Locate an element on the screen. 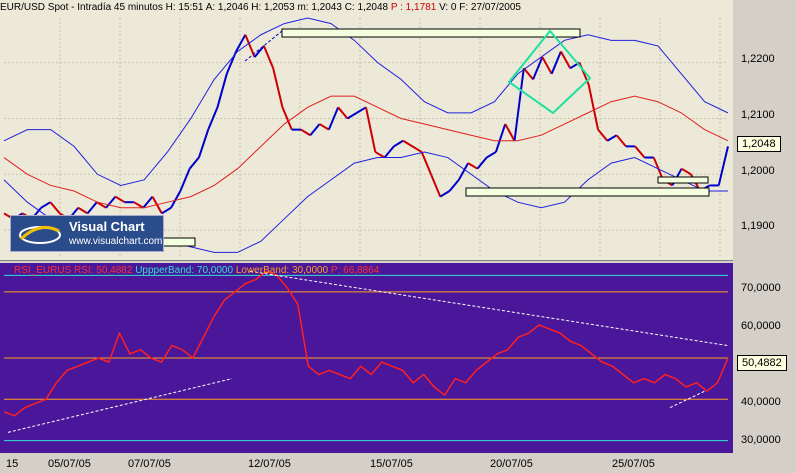 Image resolution: width=796 pixels, height=473 pixels. price-y-axis: 1,2200 1,2100 1,2000 1,1900 1,2048 is located at coordinates (764, 130).